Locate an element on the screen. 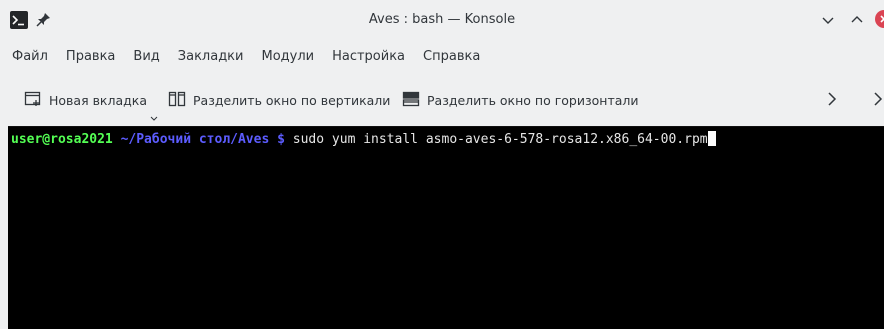  new-tab-dropdown-icon is located at coordinates (154, 117).